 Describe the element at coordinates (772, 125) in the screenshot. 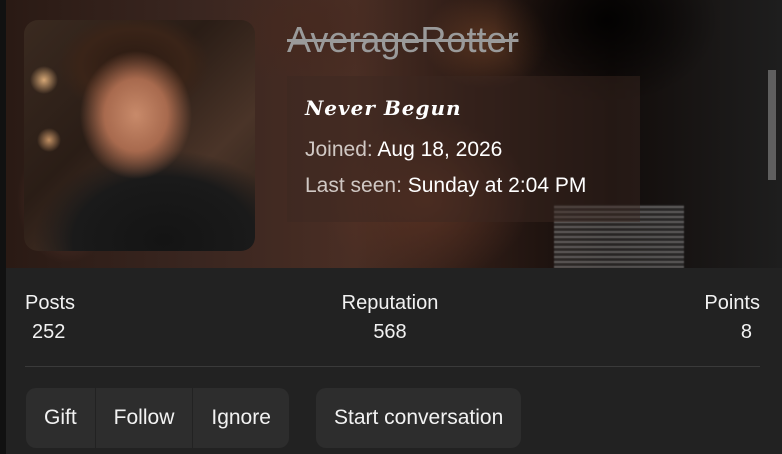

I see `banner-highlight` at that location.